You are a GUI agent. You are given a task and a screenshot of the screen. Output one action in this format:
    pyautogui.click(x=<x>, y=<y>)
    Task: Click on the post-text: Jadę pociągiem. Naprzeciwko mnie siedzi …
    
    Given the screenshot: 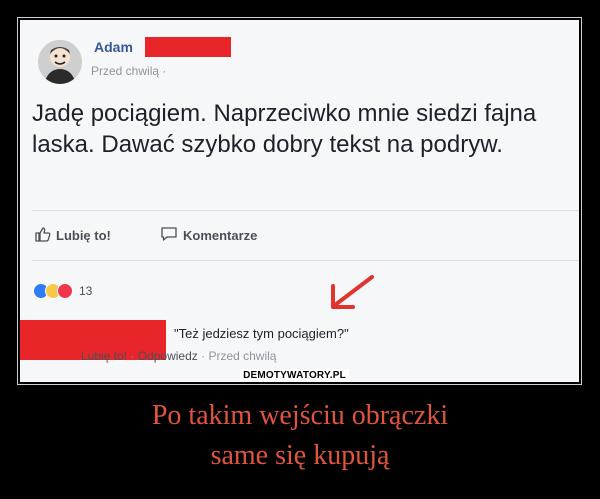 What is the action you would take?
    pyautogui.click(x=284, y=129)
    